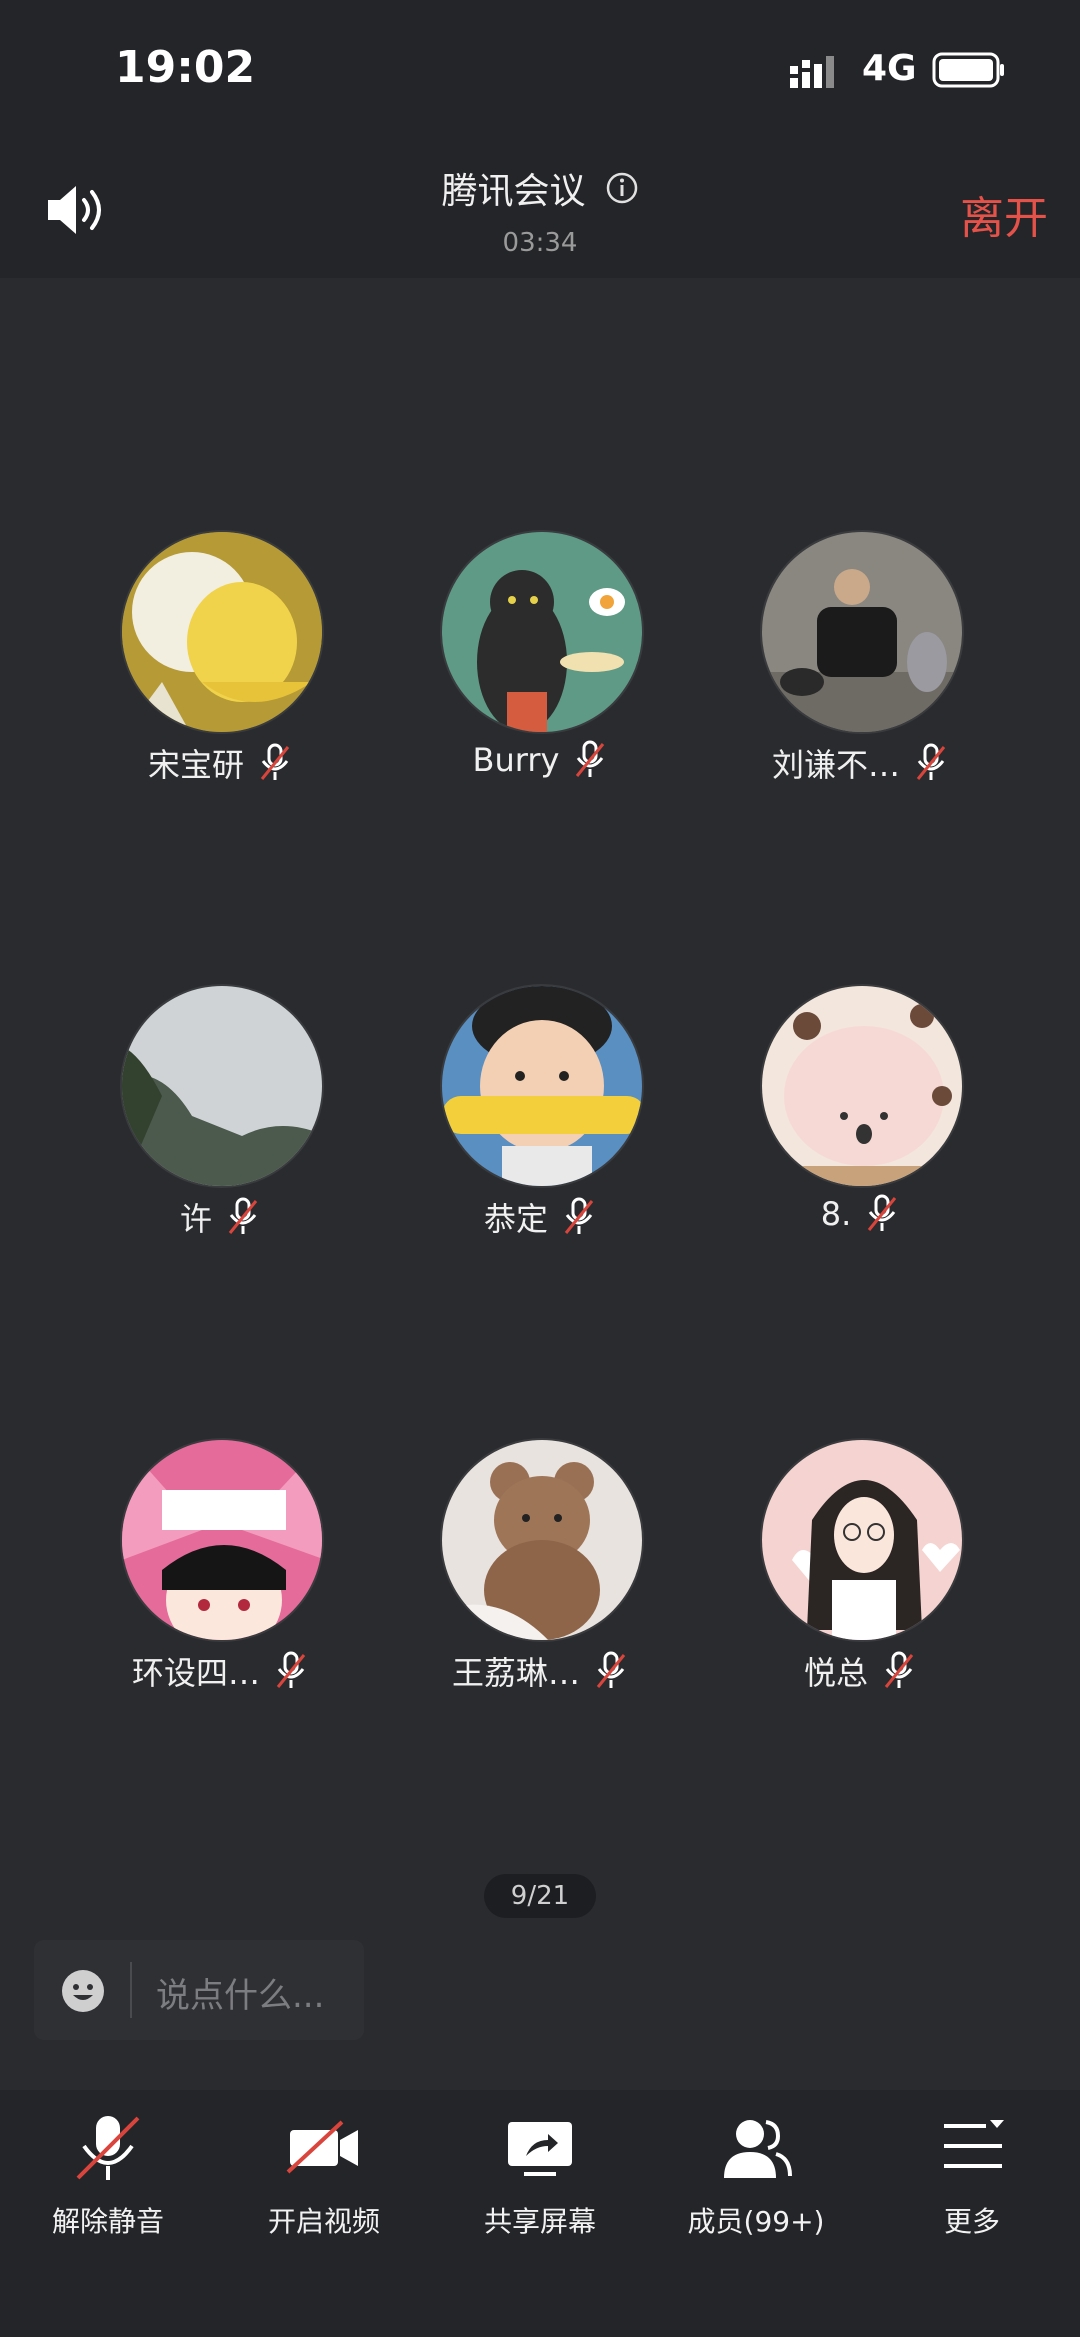  I want to click on unmute-button: 解除静音, so click(108, 2180).